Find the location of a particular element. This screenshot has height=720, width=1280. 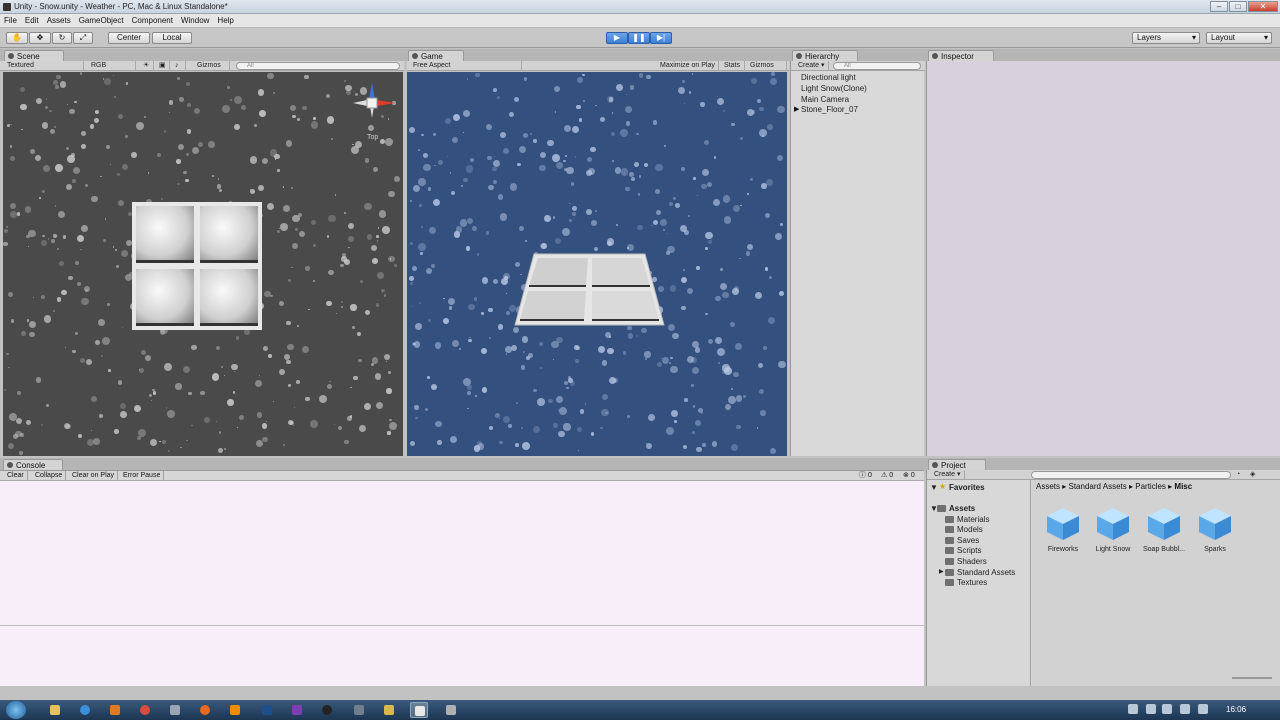

layers-dropdown: Layers ▾ is located at coordinates (1166, 38).